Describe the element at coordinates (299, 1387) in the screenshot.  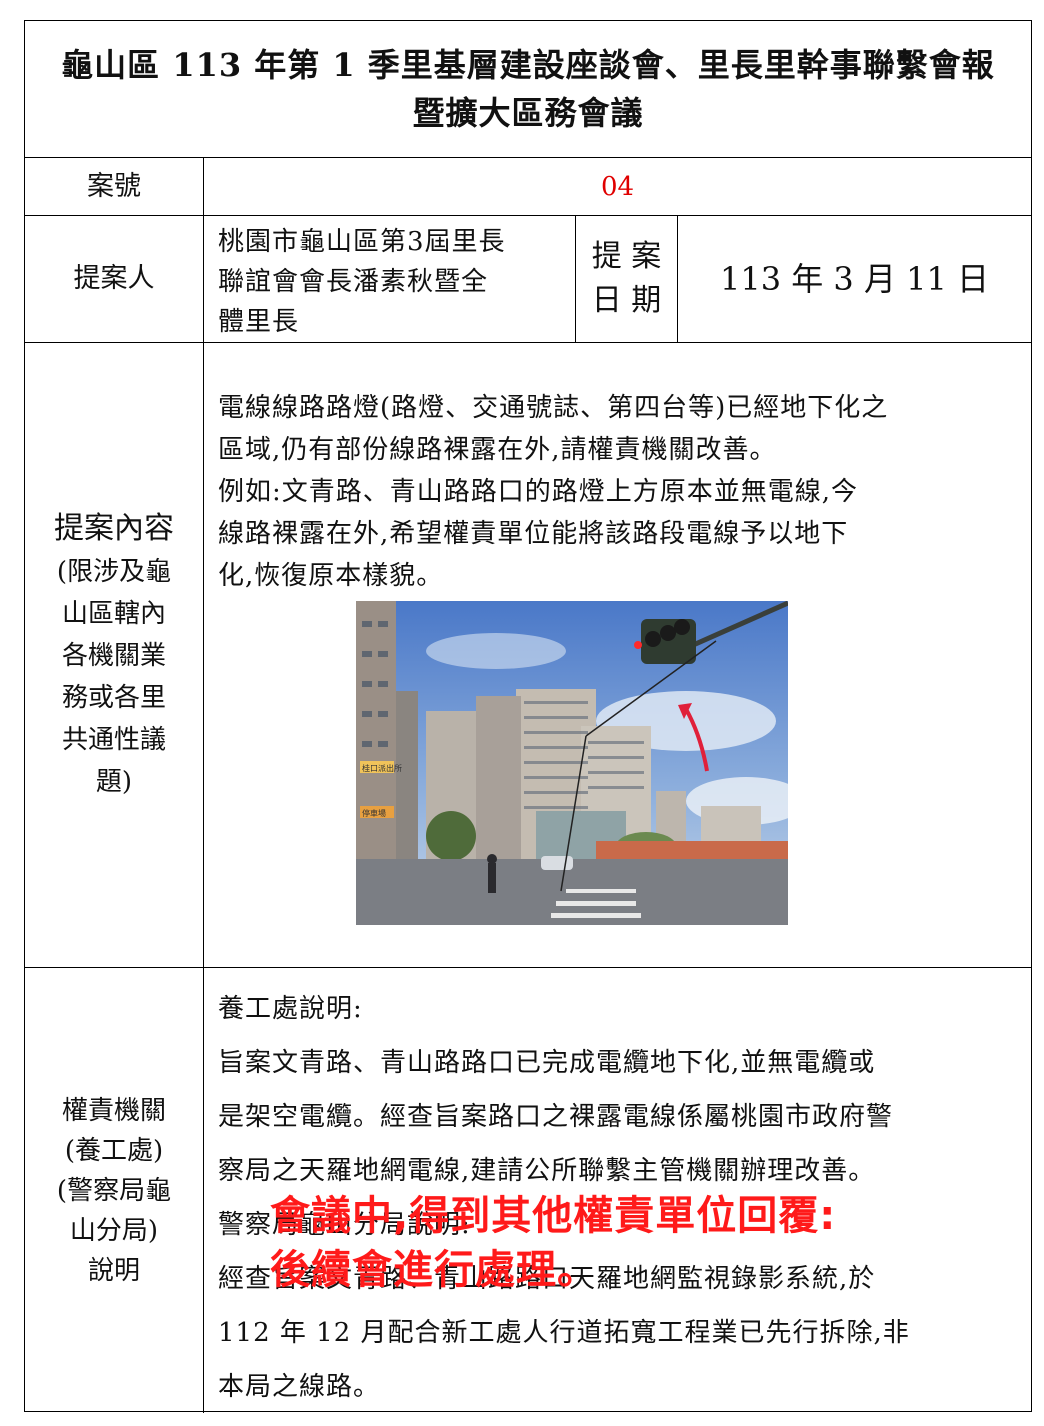
I see `authority-line-8: 本局之線路。` at that location.